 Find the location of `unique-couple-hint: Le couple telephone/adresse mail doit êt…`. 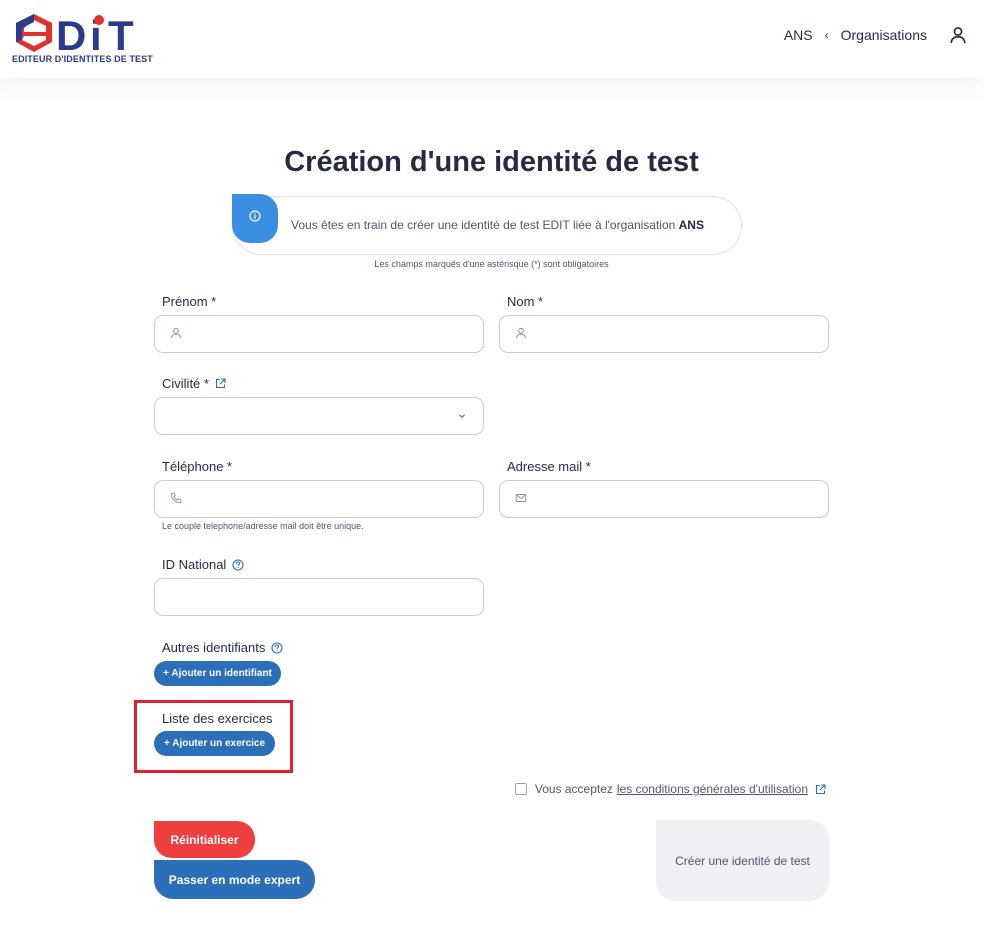

unique-couple-hint: Le couple telephone/adresse mail doit êt… is located at coordinates (263, 526).